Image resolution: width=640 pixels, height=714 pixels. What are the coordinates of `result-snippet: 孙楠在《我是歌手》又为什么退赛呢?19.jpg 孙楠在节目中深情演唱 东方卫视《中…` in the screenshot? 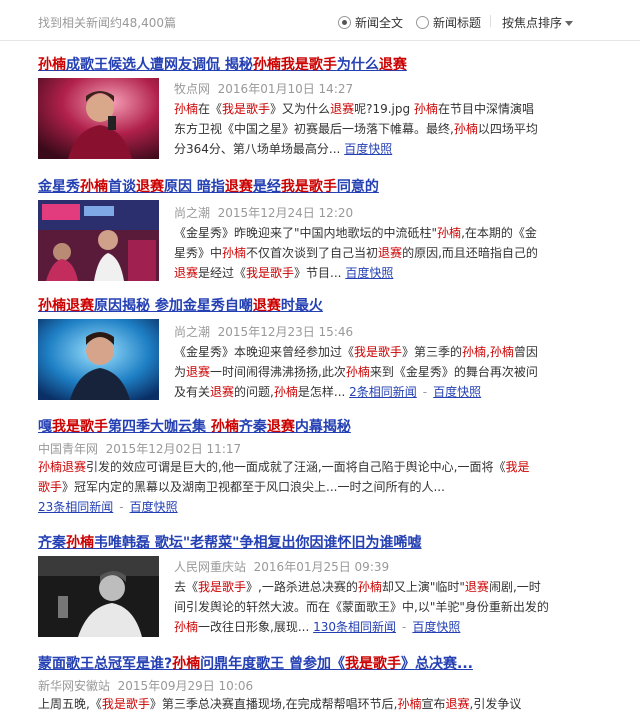 It's located at (386, 129).